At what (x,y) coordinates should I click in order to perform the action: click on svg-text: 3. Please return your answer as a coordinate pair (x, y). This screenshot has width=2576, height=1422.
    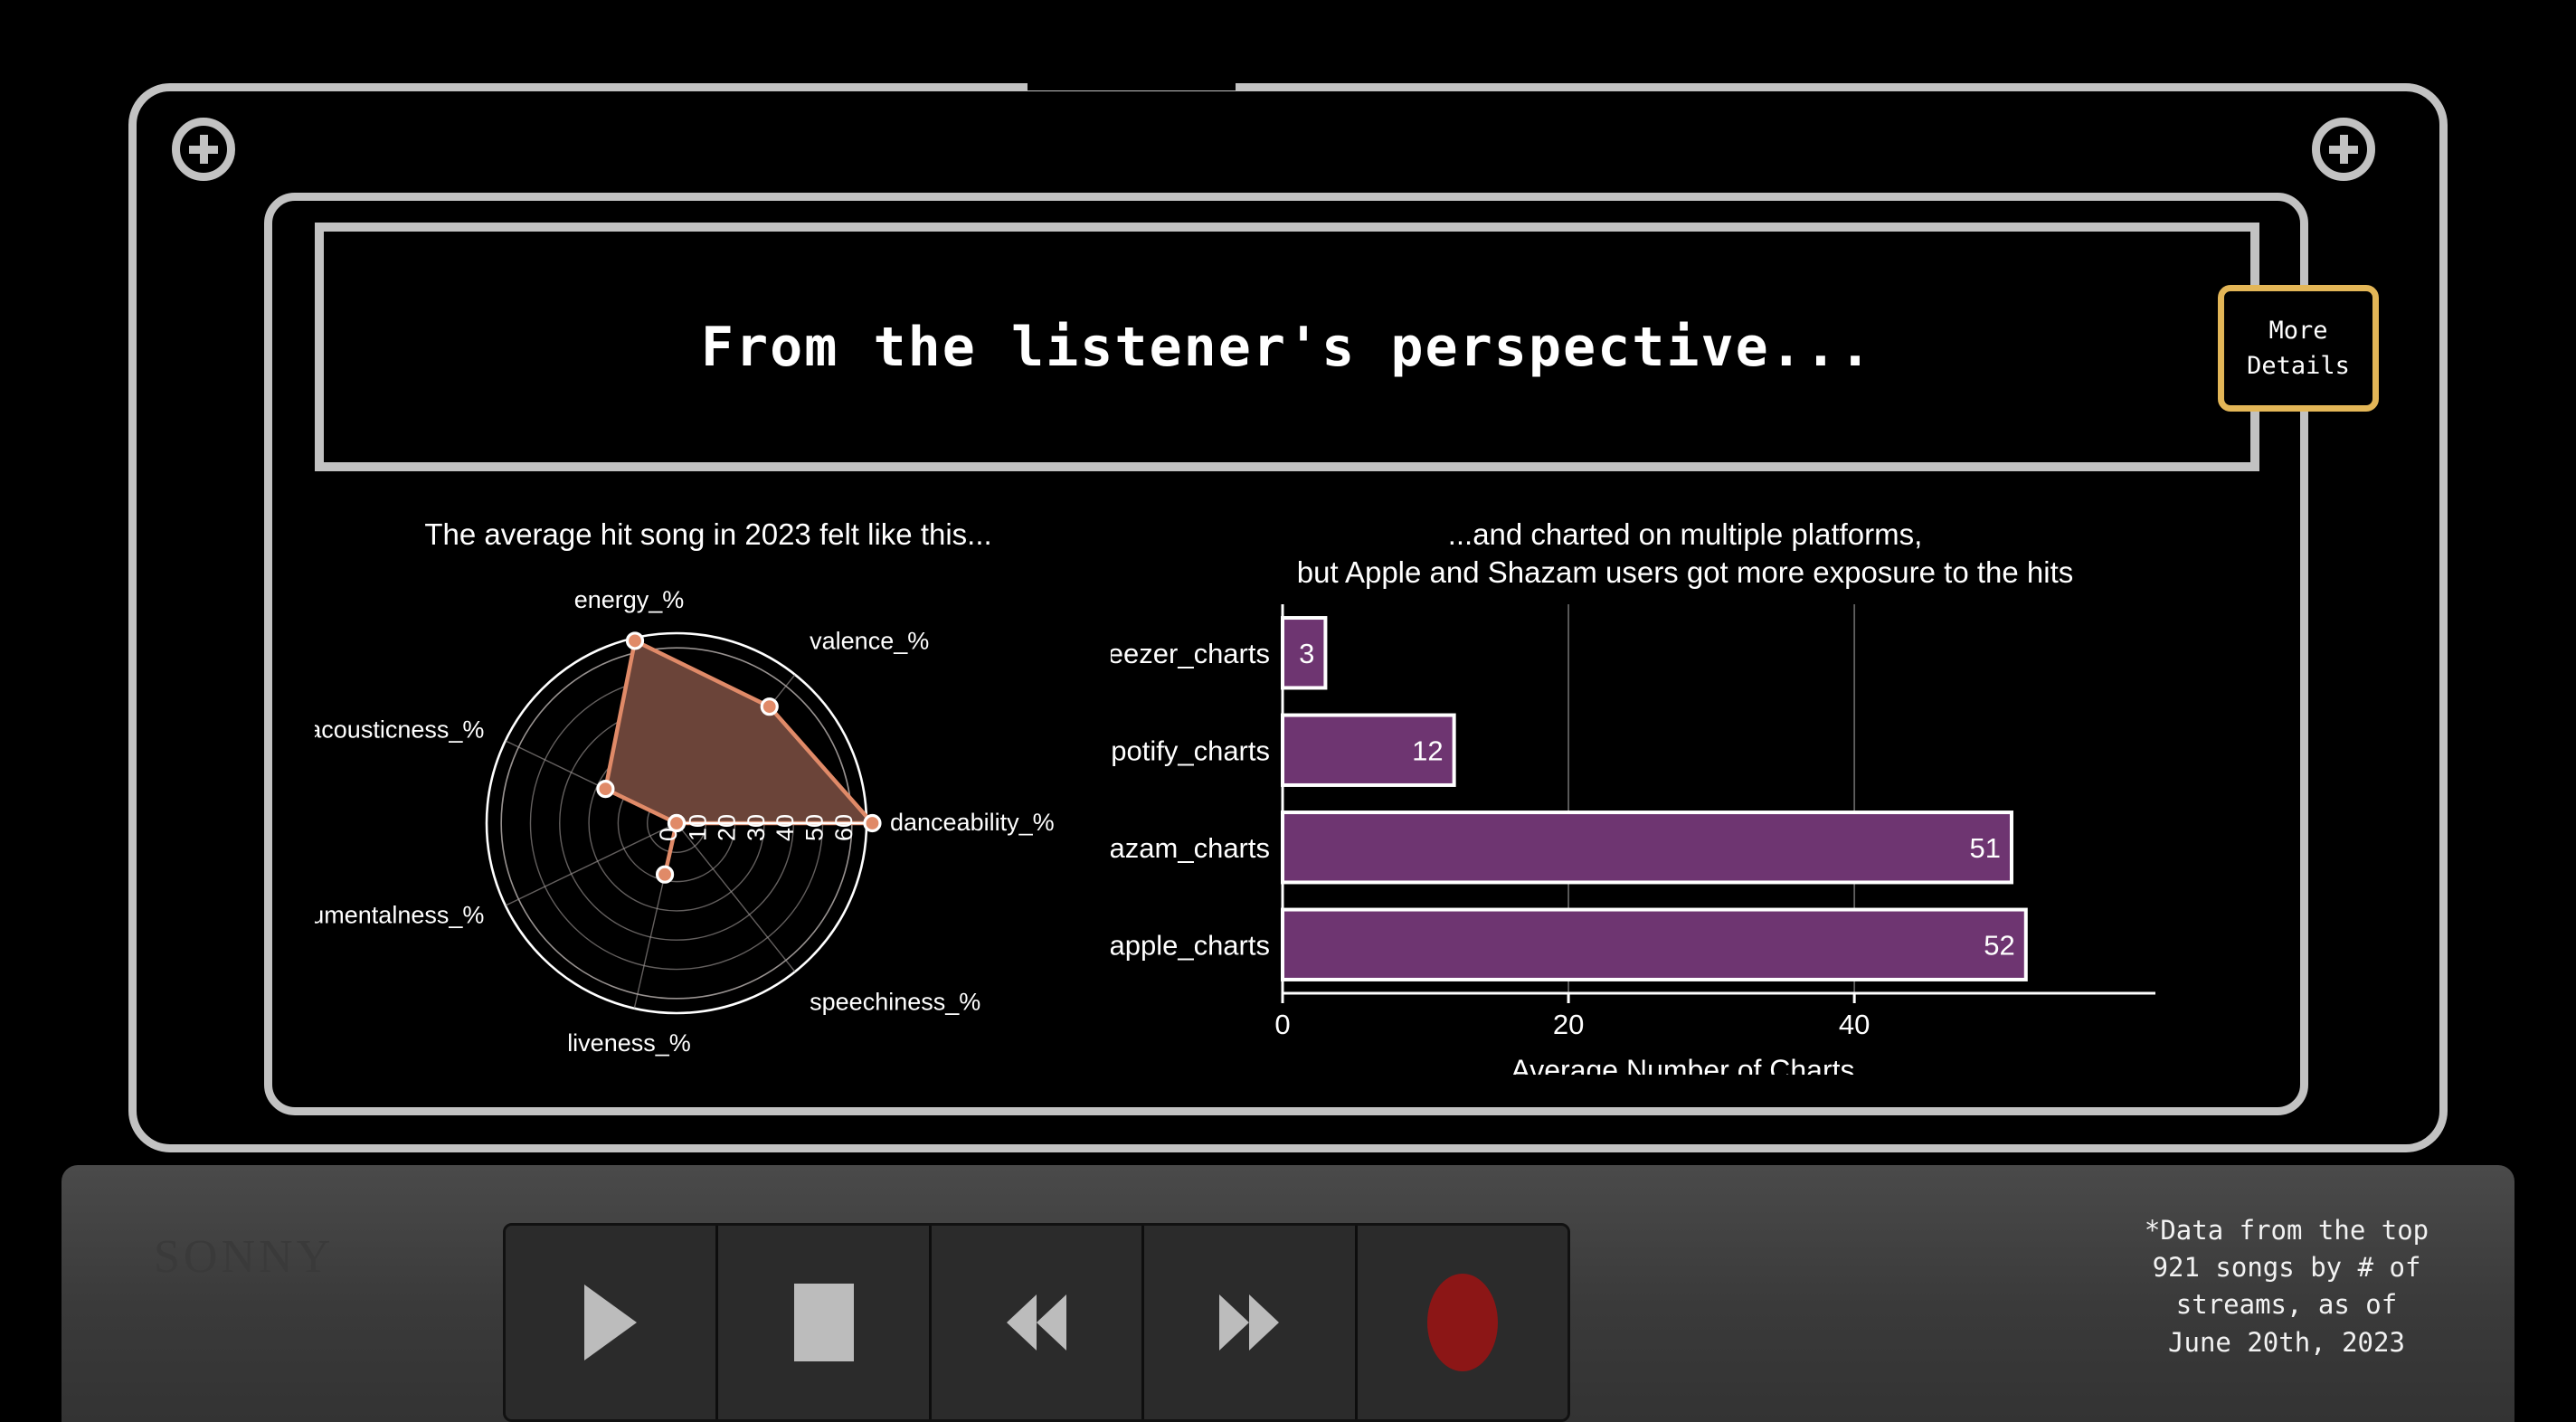
    Looking at the image, I should click on (1307, 654).